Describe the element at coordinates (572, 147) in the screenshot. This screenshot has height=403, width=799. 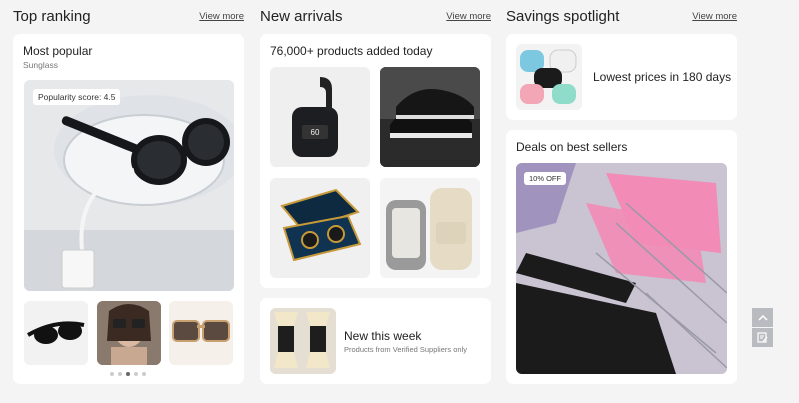
I see `deals-best-sellers-title: Deals on best sellers` at that location.